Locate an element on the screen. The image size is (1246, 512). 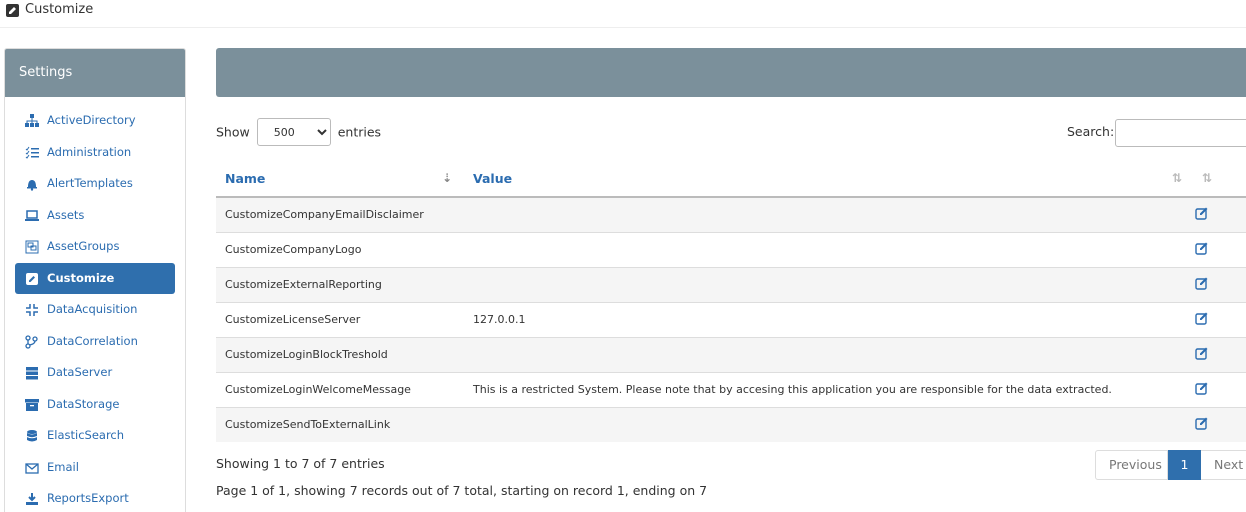
table-row: CustomizeExternalReporting is located at coordinates (731, 284).